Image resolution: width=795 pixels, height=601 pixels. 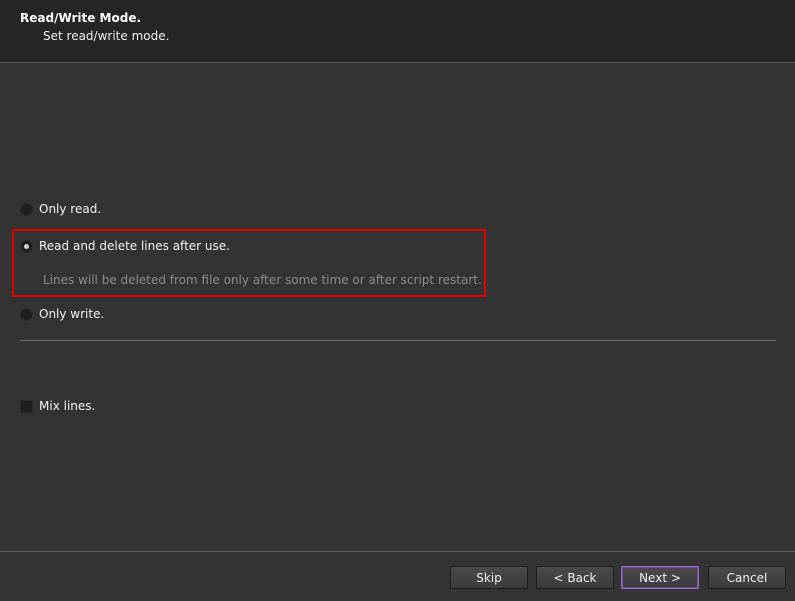 I want to click on skip-button: Skip, so click(x=489, y=577).